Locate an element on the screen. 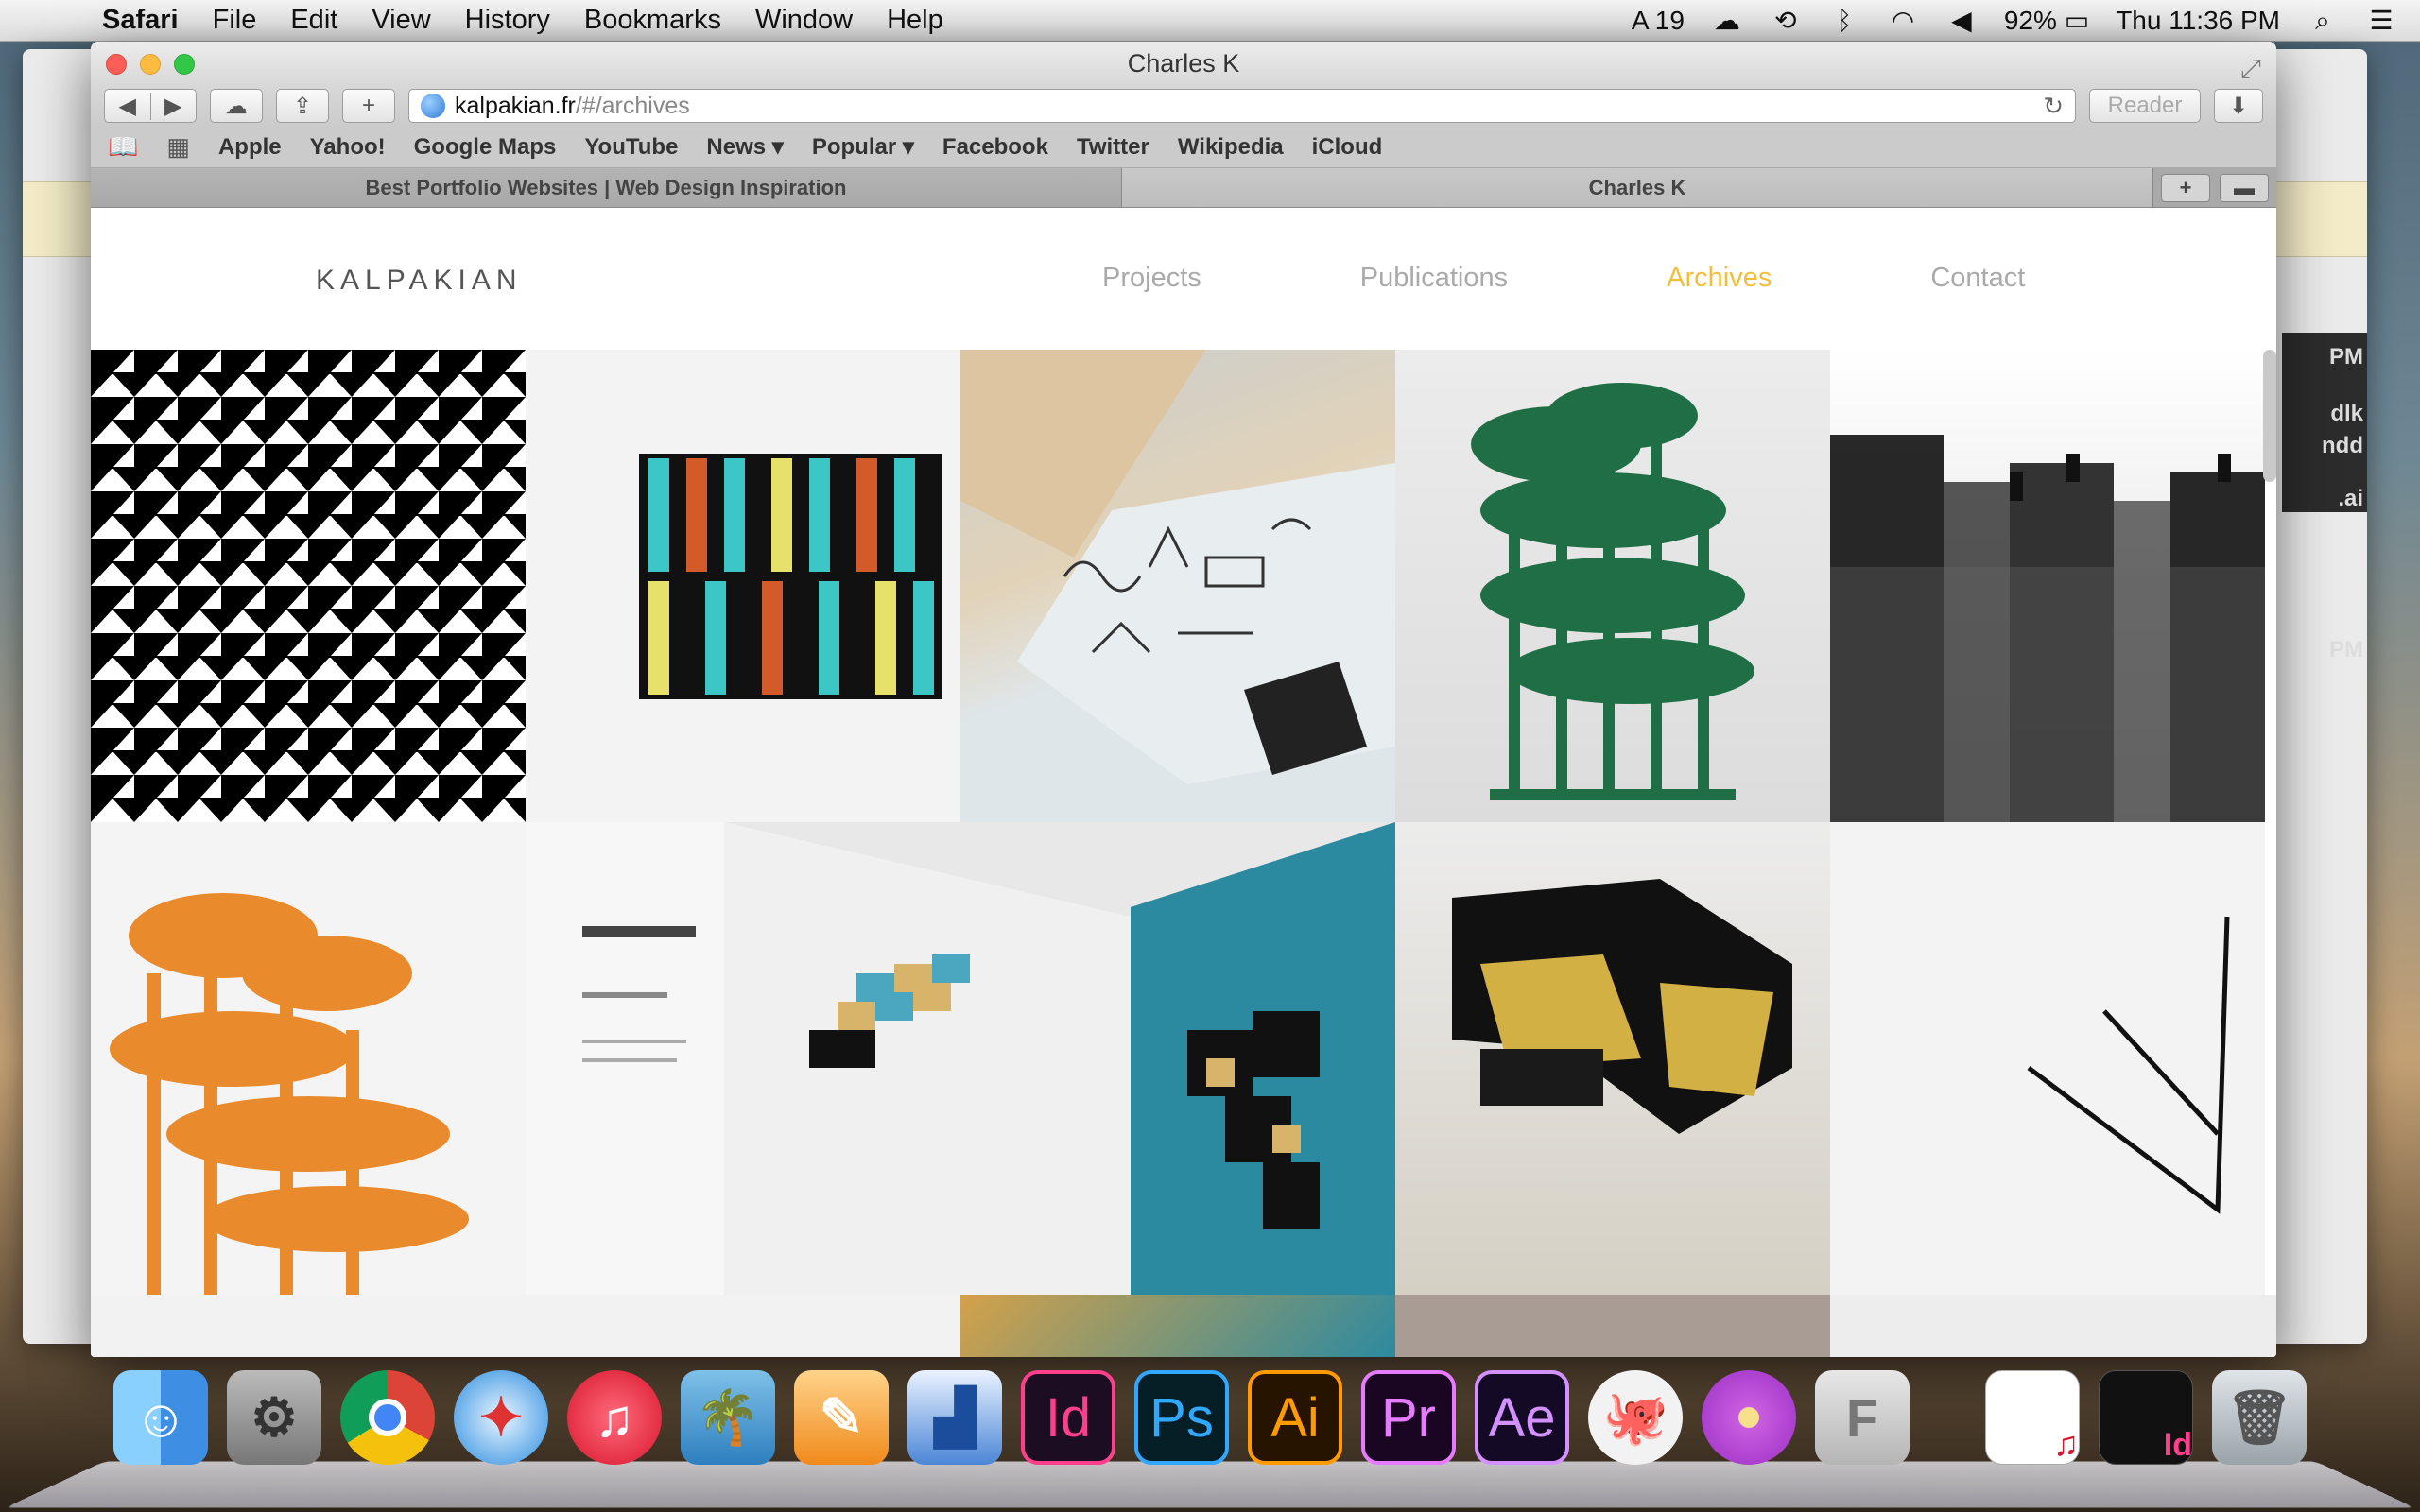 The height and width of the screenshot is (1512, 2420). bookmark-popular: Popular ▾ is located at coordinates (863, 147).